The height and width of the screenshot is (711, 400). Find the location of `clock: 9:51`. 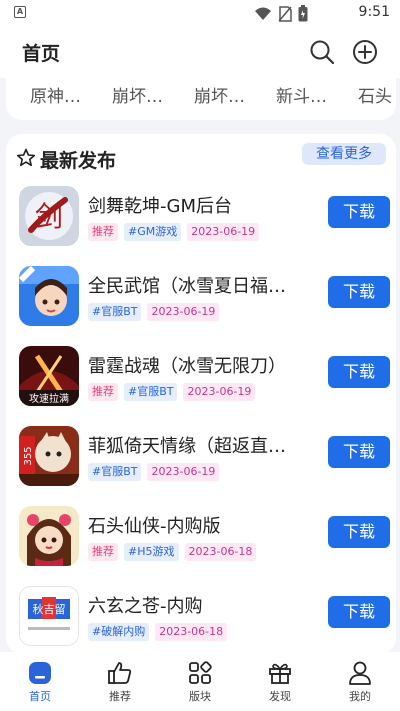

clock: 9:51 is located at coordinates (374, 12).